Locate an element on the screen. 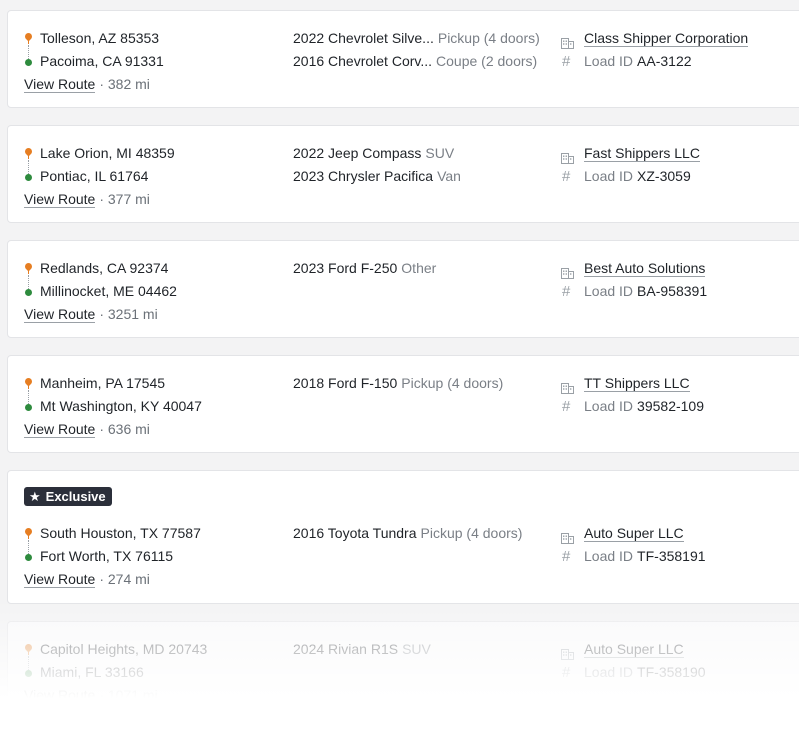 This screenshot has width=799, height=731. vehicle-type: Van is located at coordinates (449, 176).